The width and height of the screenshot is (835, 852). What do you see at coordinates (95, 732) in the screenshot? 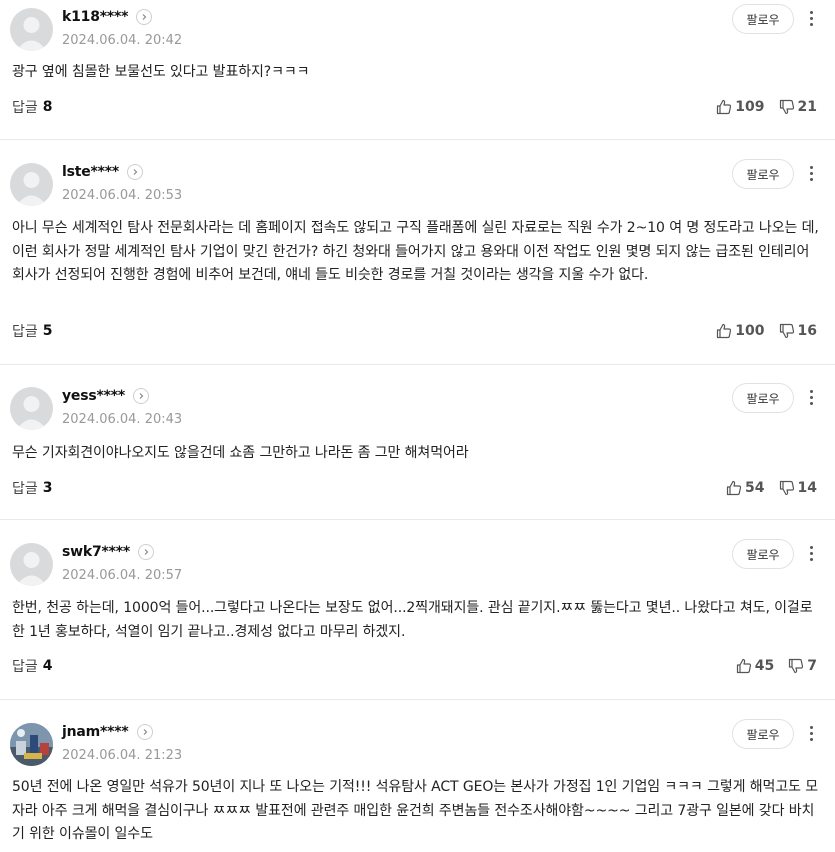
I see `nickname: jnam****` at bounding box center [95, 732].